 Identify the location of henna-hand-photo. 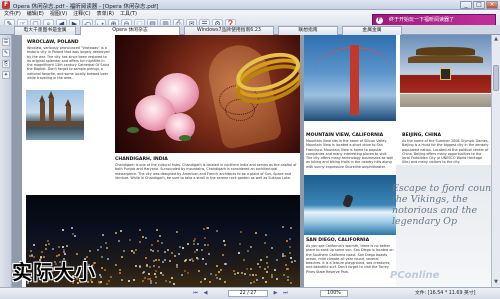
(207, 94).